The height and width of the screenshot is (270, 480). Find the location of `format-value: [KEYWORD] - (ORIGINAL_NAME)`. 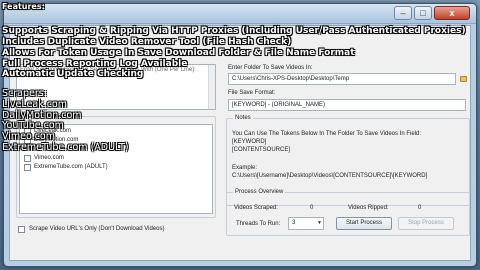

format-value: [KEYWORD] - (ORIGINAL_NAME) is located at coordinates (279, 105).